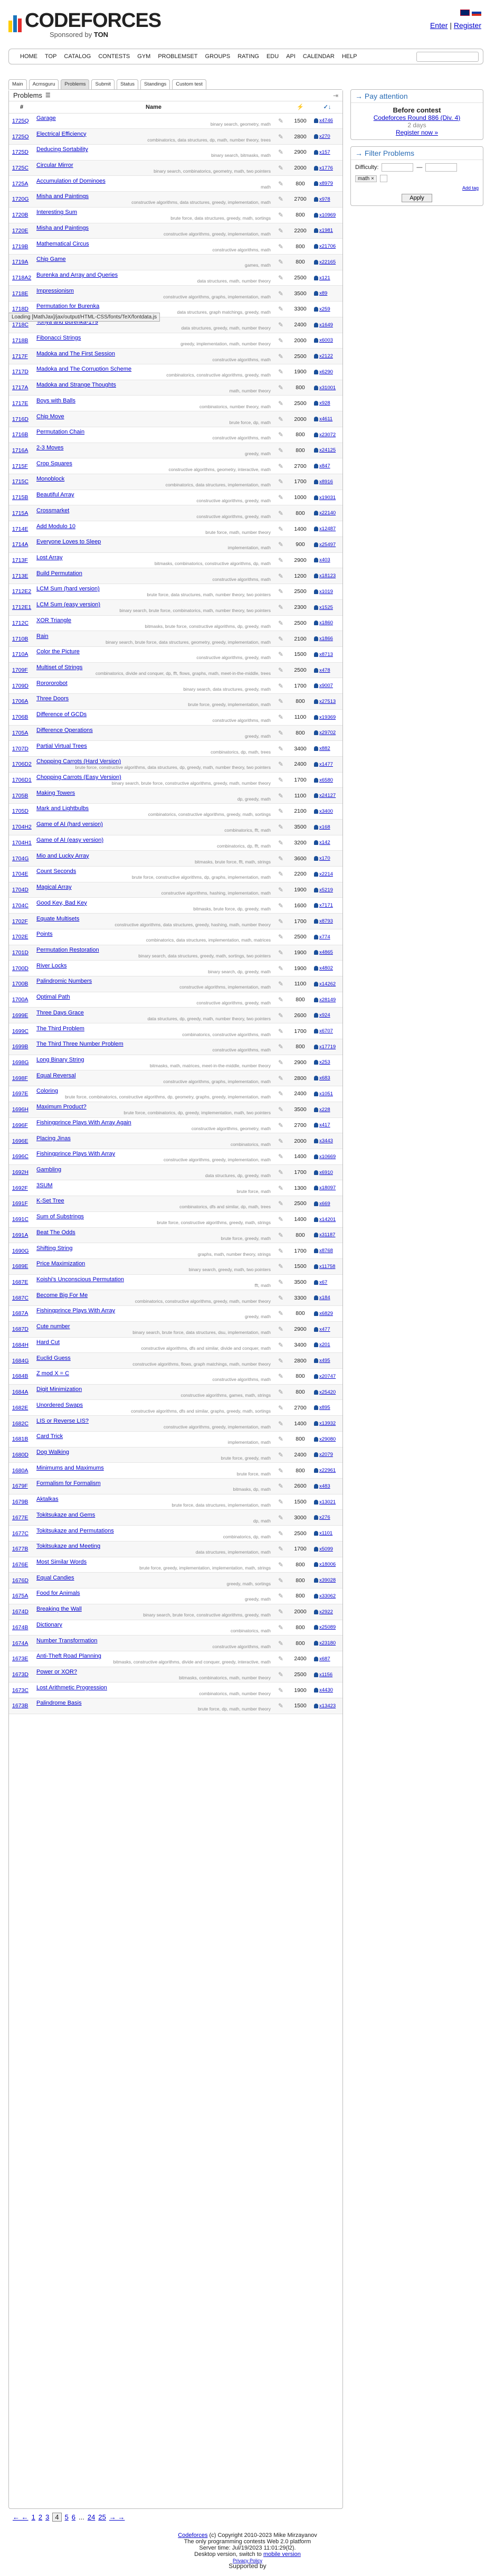  What do you see at coordinates (154, 856) in the screenshot?
I see `problem-name-link: Mio and Lucky Array` at bounding box center [154, 856].